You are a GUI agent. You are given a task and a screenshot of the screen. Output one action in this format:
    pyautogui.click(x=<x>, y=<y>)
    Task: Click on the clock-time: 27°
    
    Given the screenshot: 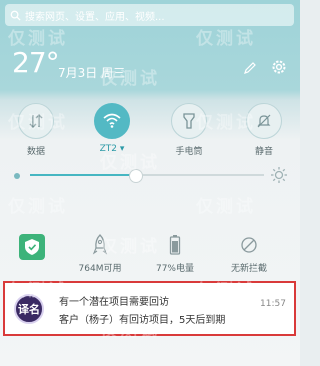 What is the action you would take?
    pyautogui.click(x=36, y=62)
    